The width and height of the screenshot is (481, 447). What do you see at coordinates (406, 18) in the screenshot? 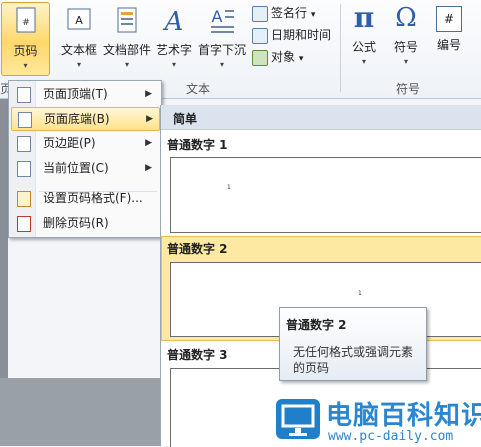
I see `omega-icon: Ω` at bounding box center [406, 18].